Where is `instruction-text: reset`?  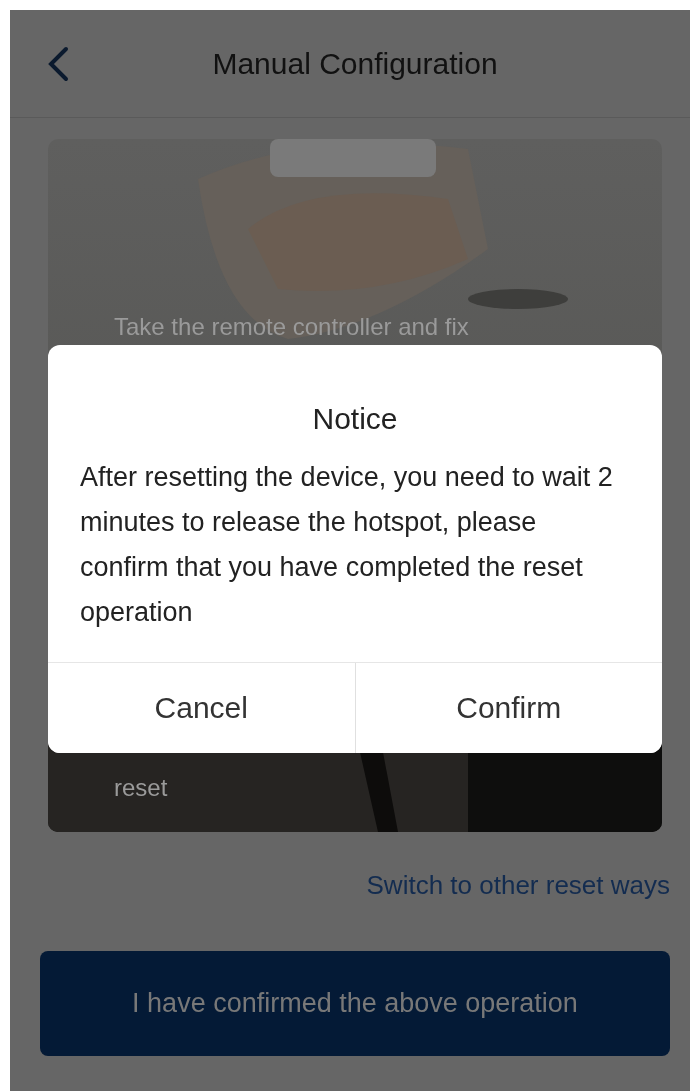
instruction-text: reset is located at coordinates (141, 788).